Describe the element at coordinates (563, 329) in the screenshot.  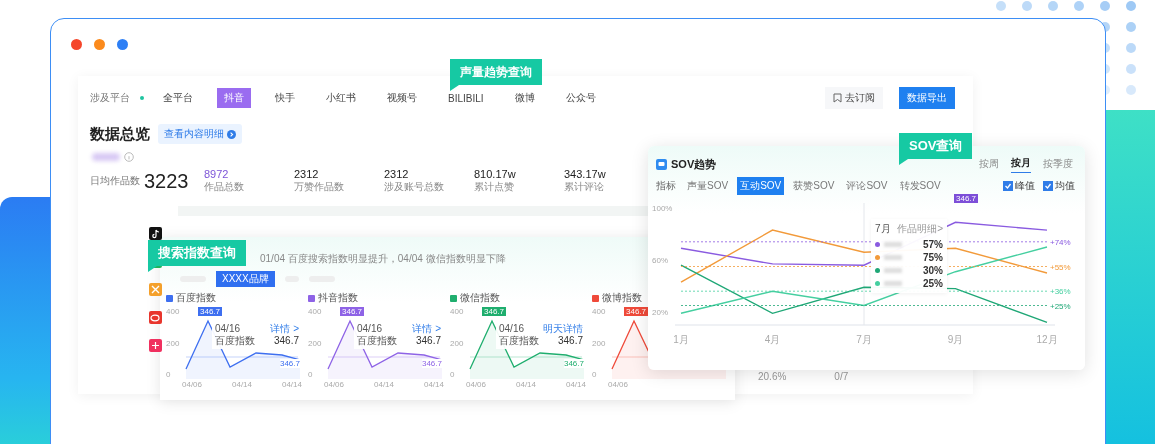
I see `detail-link: 明天详情` at that location.